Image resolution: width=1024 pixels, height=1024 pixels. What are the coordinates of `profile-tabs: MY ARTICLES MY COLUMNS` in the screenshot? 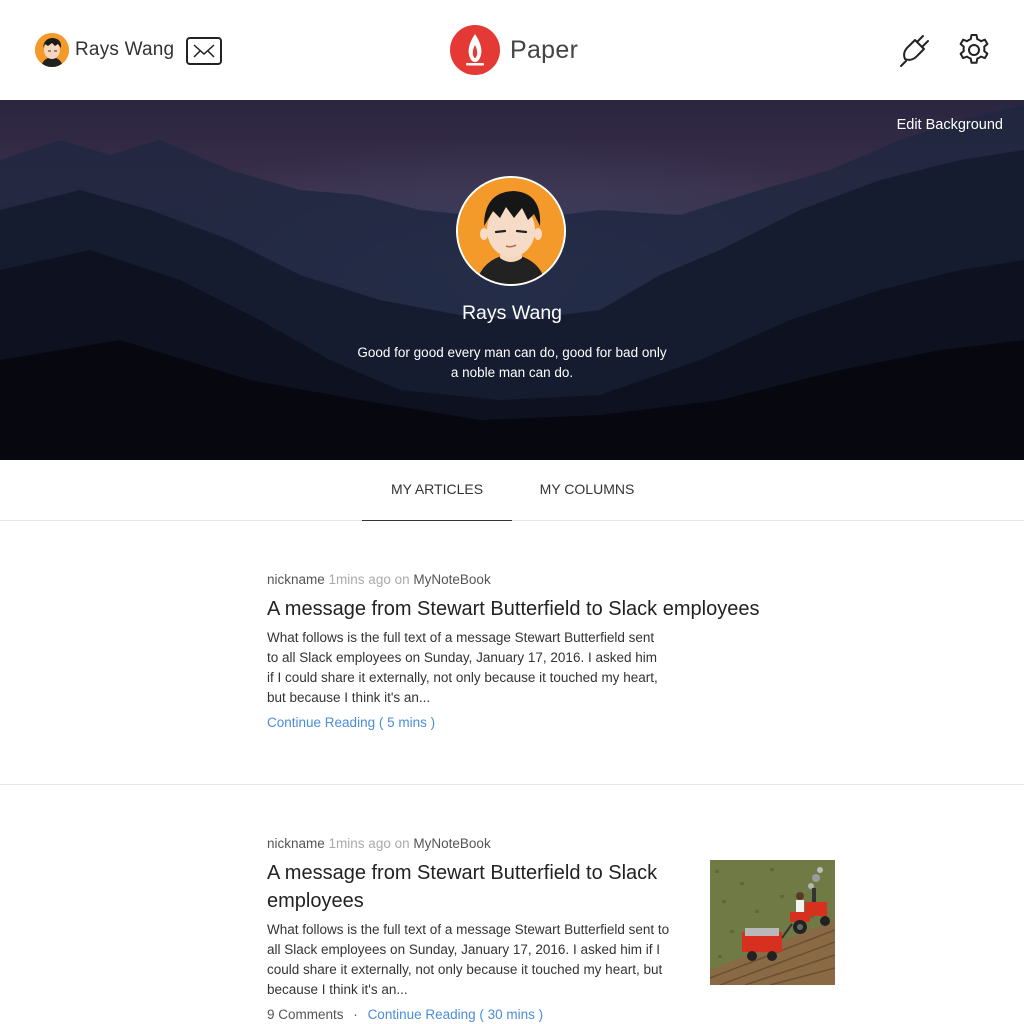 It's located at (512, 490).